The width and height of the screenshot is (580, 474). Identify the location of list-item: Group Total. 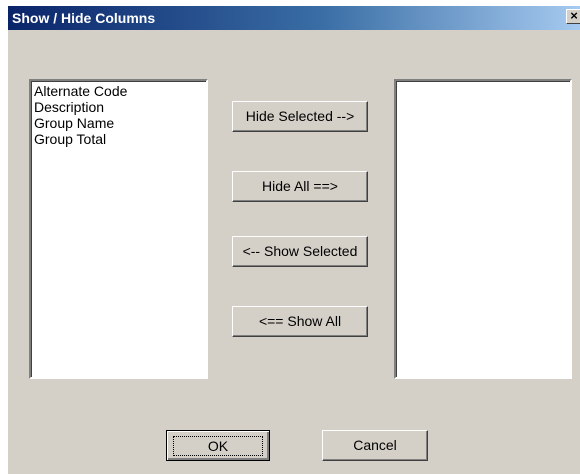
(120, 139).